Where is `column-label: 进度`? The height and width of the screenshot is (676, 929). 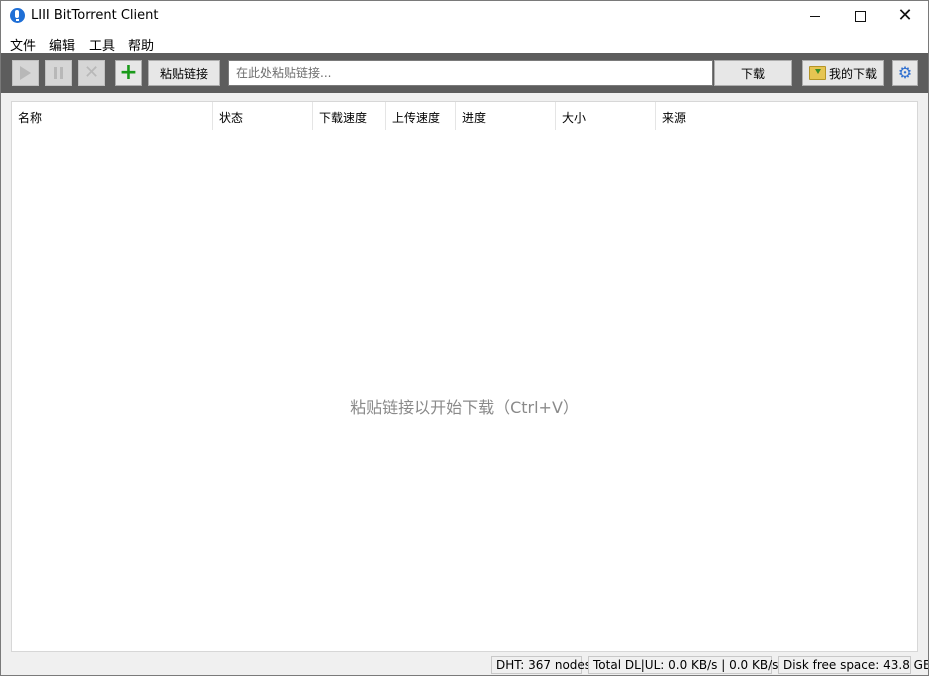 column-label: 进度 is located at coordinates (474, 118).